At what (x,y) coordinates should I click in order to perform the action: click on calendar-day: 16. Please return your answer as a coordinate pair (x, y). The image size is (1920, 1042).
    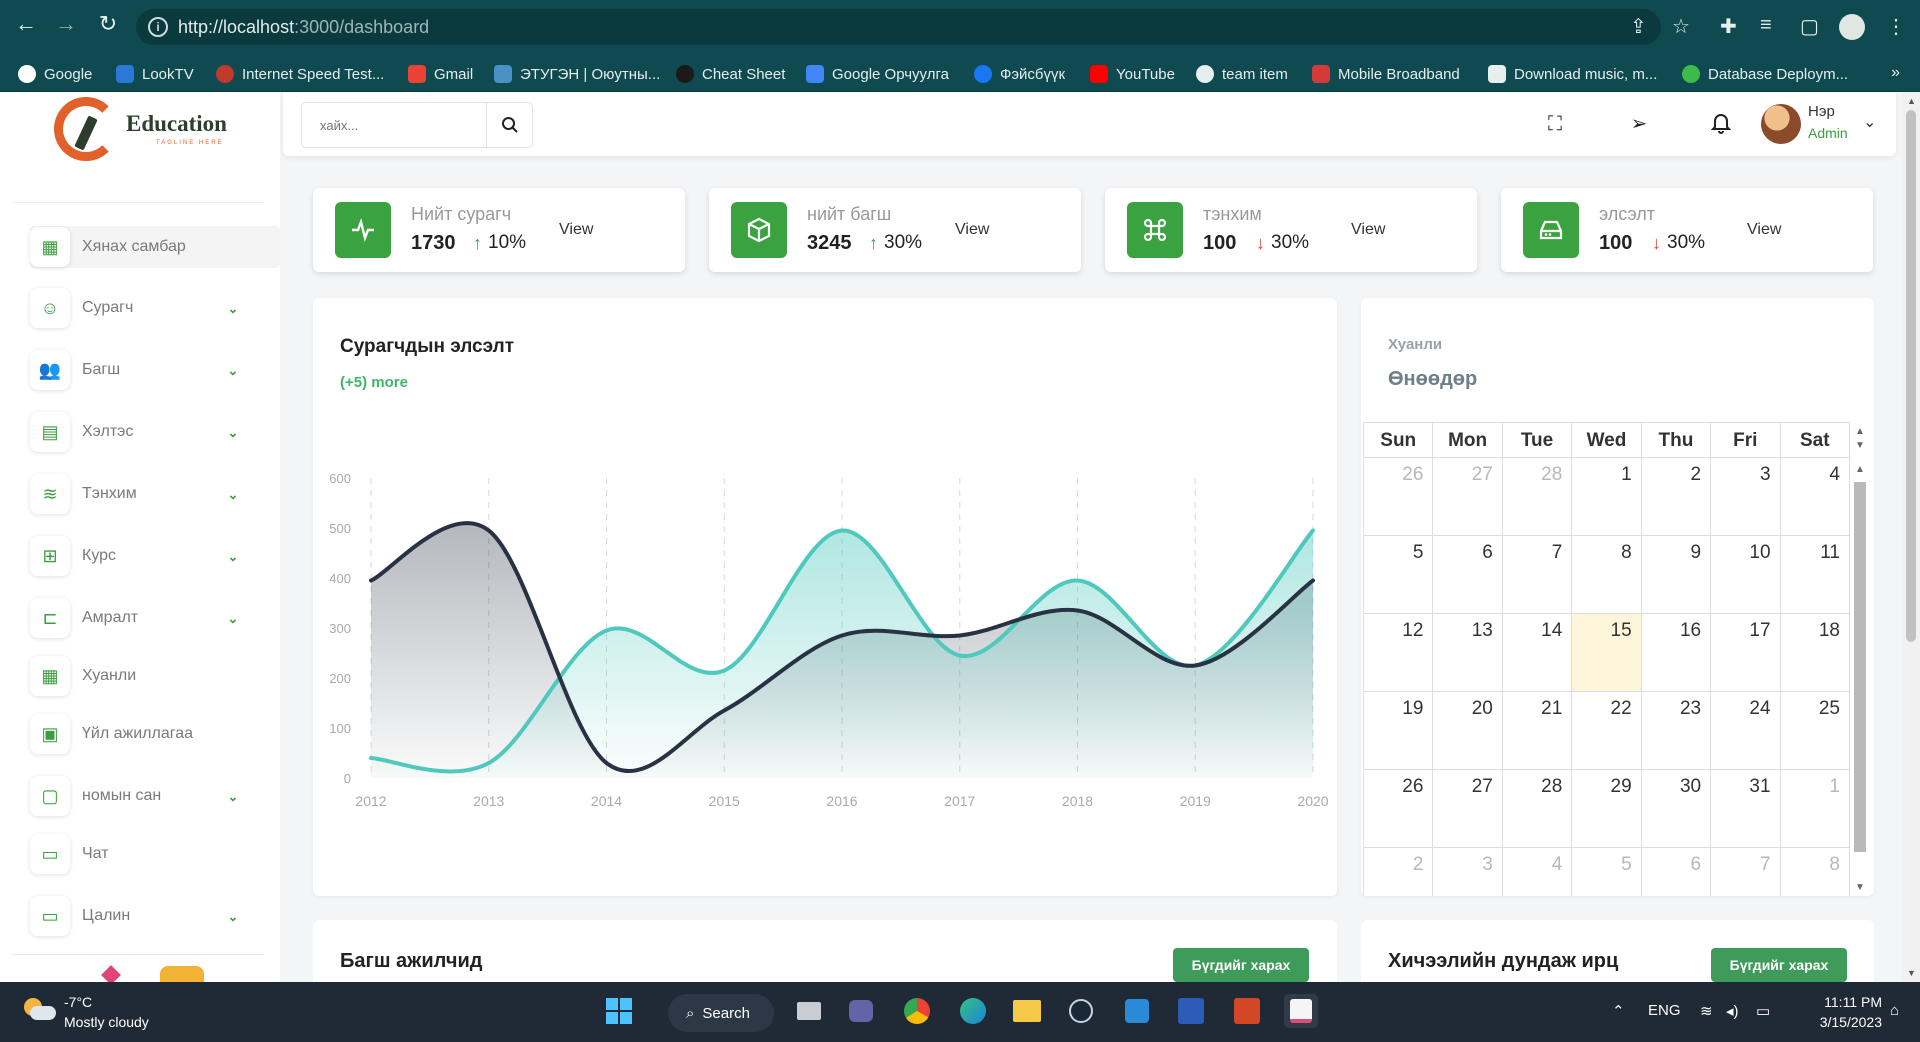
    Looking at the image, I should click on (1677, 652).